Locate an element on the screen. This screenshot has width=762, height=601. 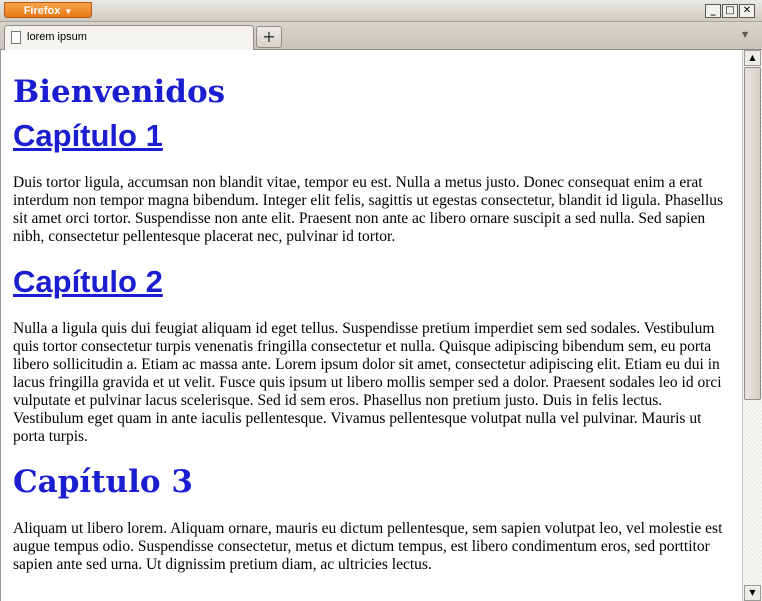
chevron-down-icon: ▼ is located at coordinates (68, 11).